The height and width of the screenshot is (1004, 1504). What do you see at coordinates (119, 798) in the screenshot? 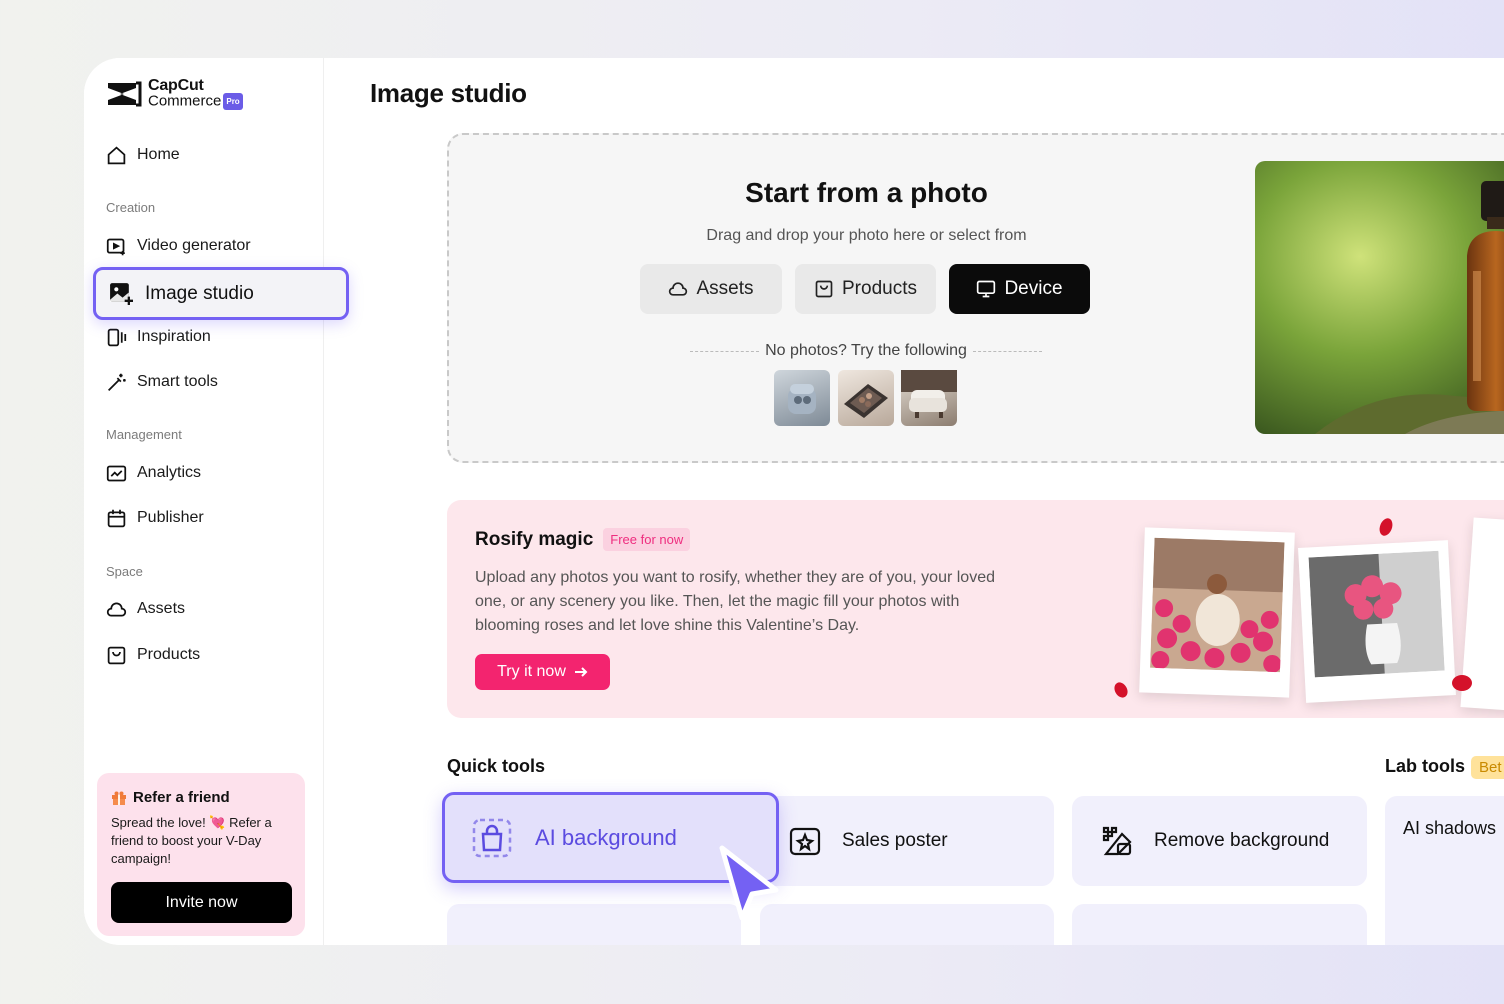
I see `gift-icon` at bounding box center [119, 798].